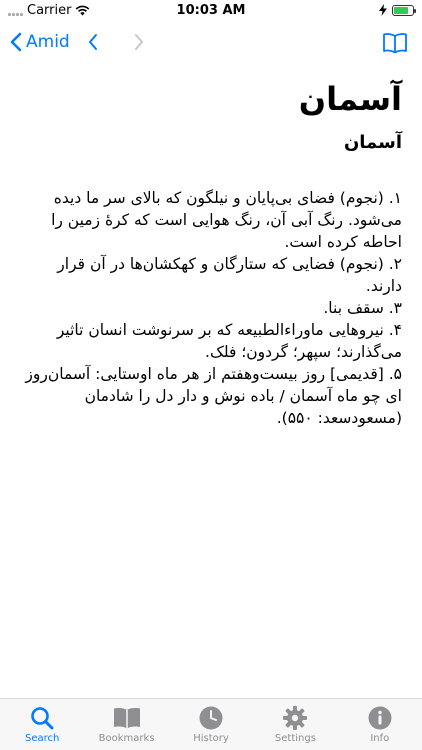 This screenshot has height=750, width=422. I want to click on battery-fill, so click(401, 10).